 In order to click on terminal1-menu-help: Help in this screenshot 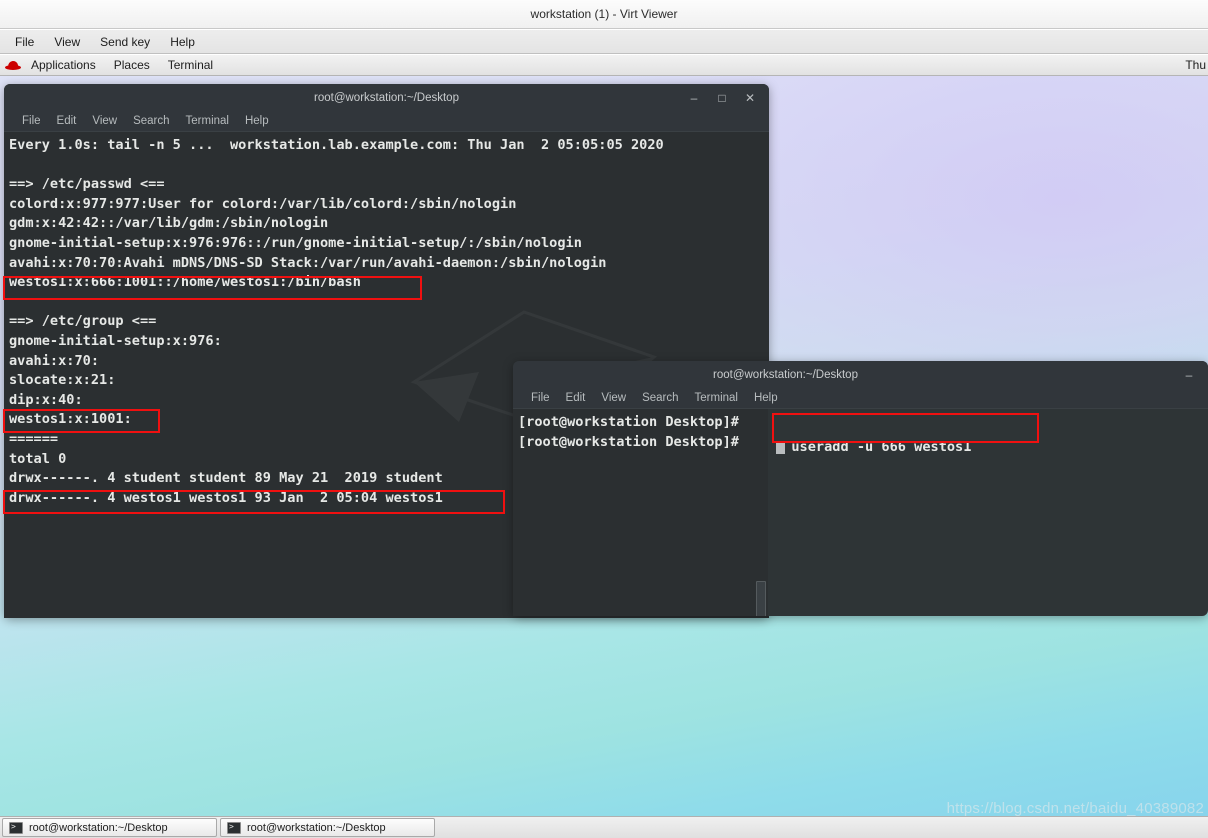, I will do `click(257, 121)`.